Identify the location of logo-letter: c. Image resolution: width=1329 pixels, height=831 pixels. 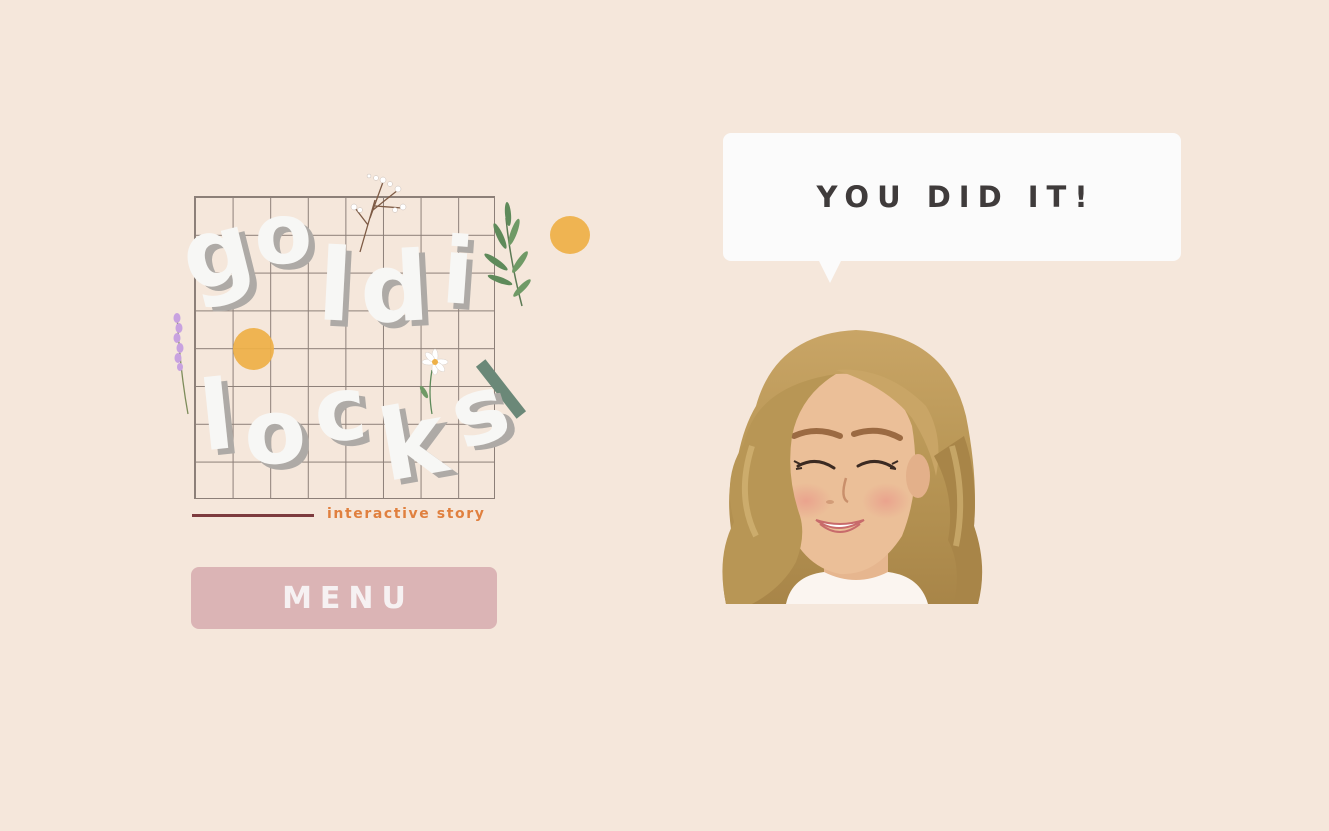
(340, 409).